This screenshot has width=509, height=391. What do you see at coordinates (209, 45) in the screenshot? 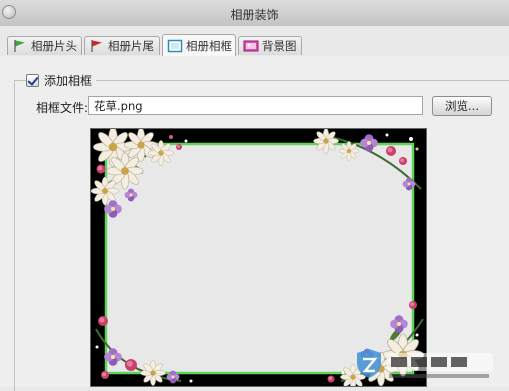
I see `tab-label: 相册相框` at bounding box center [209, 45].